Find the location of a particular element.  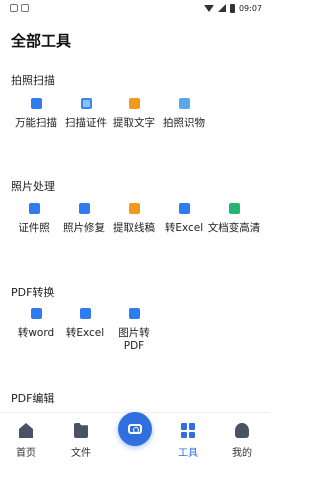

status-indicators: 09:07 is located at coordinates (232, 8).